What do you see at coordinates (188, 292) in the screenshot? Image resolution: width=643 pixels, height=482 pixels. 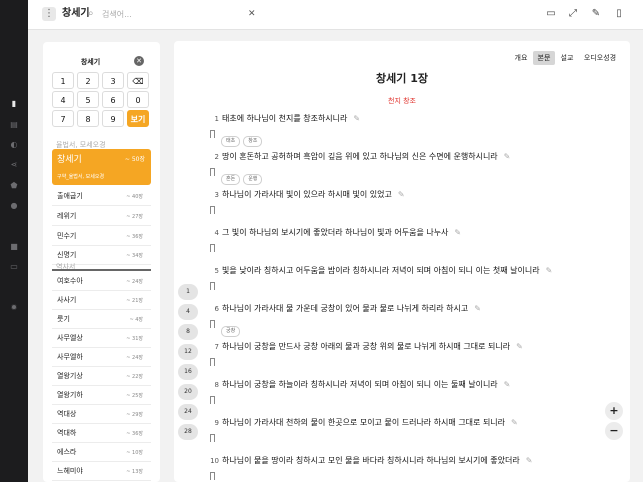 I see `chapter-chip: 1` at bounding box center [188, 292].